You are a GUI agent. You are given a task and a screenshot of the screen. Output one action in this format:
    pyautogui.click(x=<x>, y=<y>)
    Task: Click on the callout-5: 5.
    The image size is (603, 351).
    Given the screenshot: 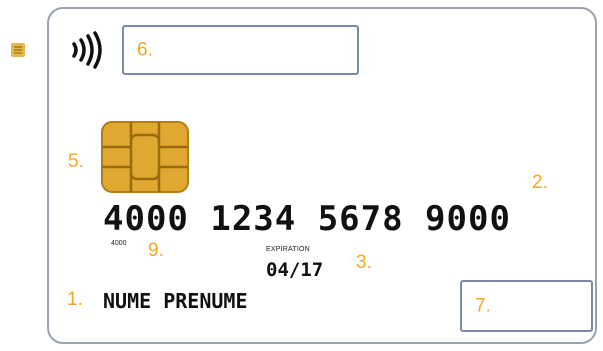 What is the action you would take?
    pyautogui.click(x=76, y=161)
    